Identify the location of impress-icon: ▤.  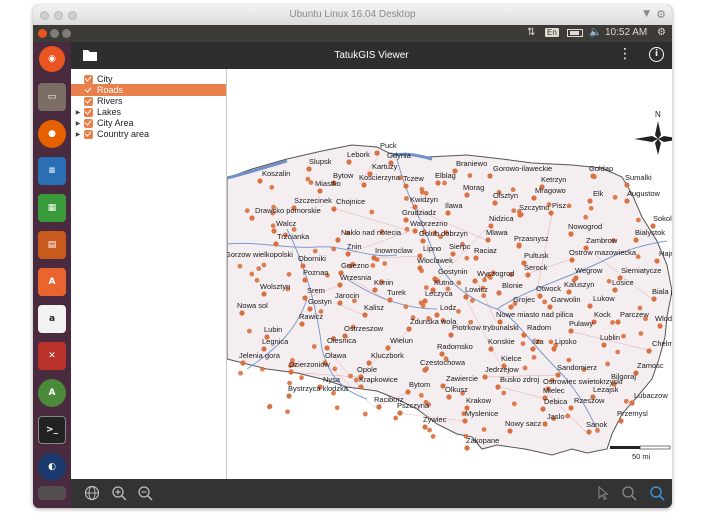
(52, 245).